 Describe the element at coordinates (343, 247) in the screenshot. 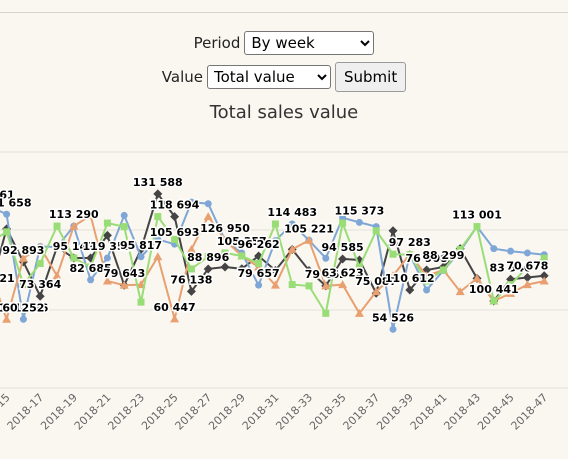

I see `data-label: 94 585` at that location.